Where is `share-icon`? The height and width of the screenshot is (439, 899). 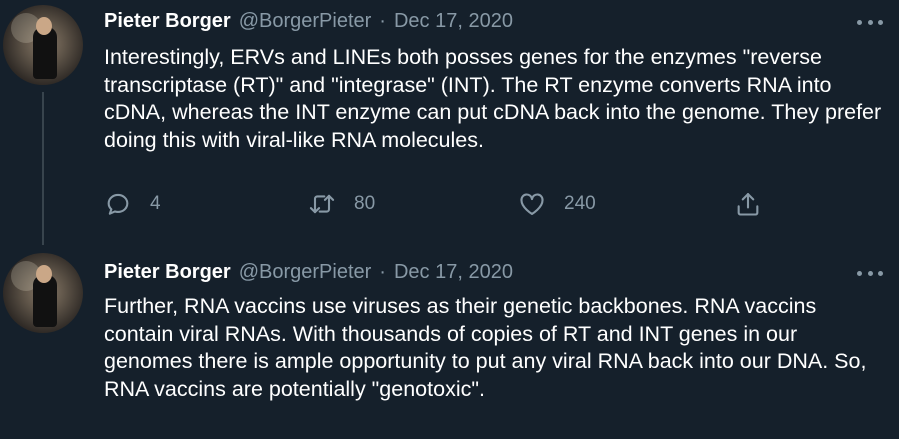
share-icon is located at coordinates (748, 204).